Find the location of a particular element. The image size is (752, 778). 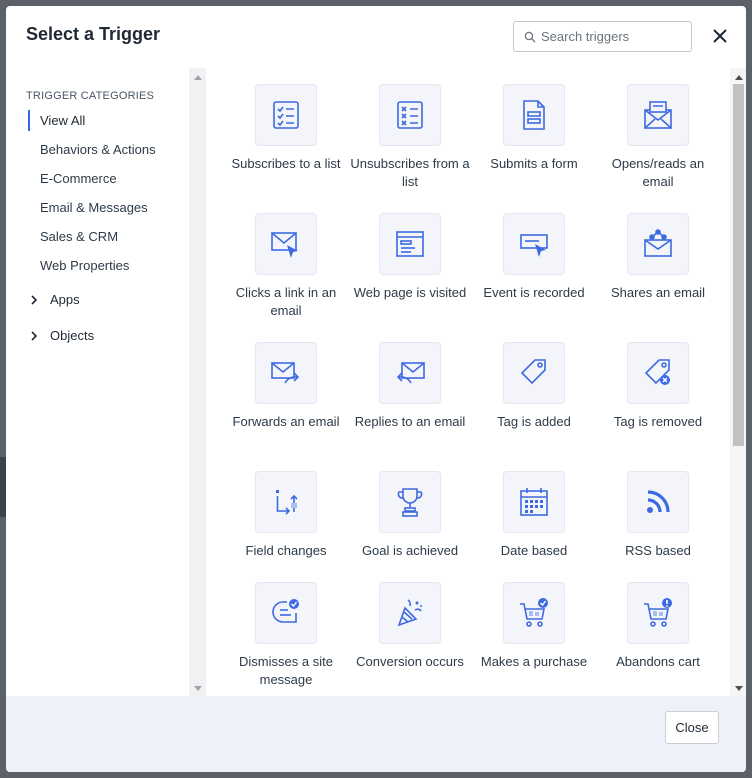

trigger-label: Dismisses a site message is located at coordinates (286, 670).